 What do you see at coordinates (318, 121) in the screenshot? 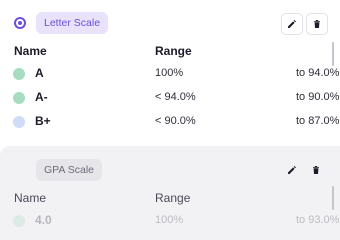
I see `range-to: to 87.0%` at bounding box center [318, 121].